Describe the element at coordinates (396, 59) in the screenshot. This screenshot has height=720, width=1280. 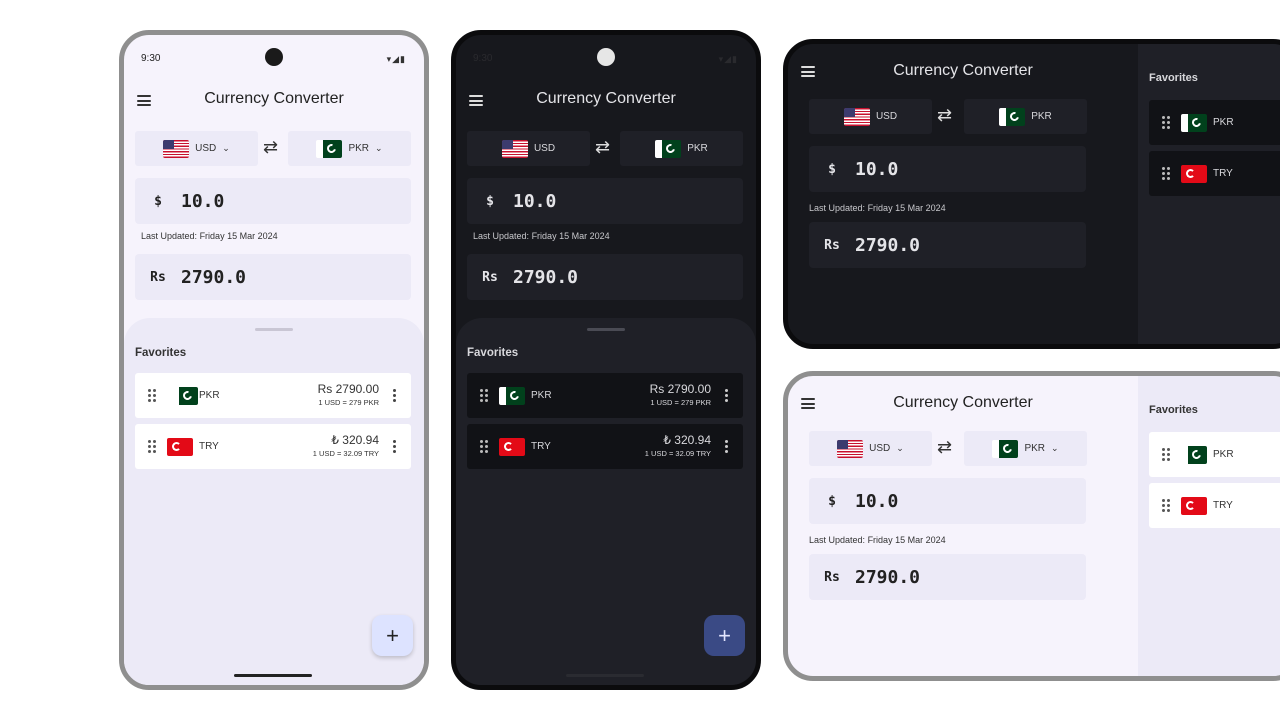
I see `status-icons: ▾◢▮` at that location.